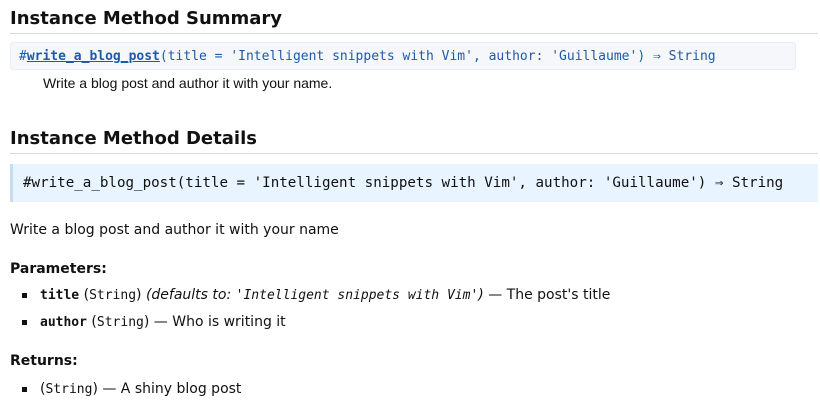 Image resolution: width=820 pixels, height=411 pixels. Describe the element at coordinates (93, 56) in the screenshot. I see `summary-method-name: write_a_blog_post` at that location.